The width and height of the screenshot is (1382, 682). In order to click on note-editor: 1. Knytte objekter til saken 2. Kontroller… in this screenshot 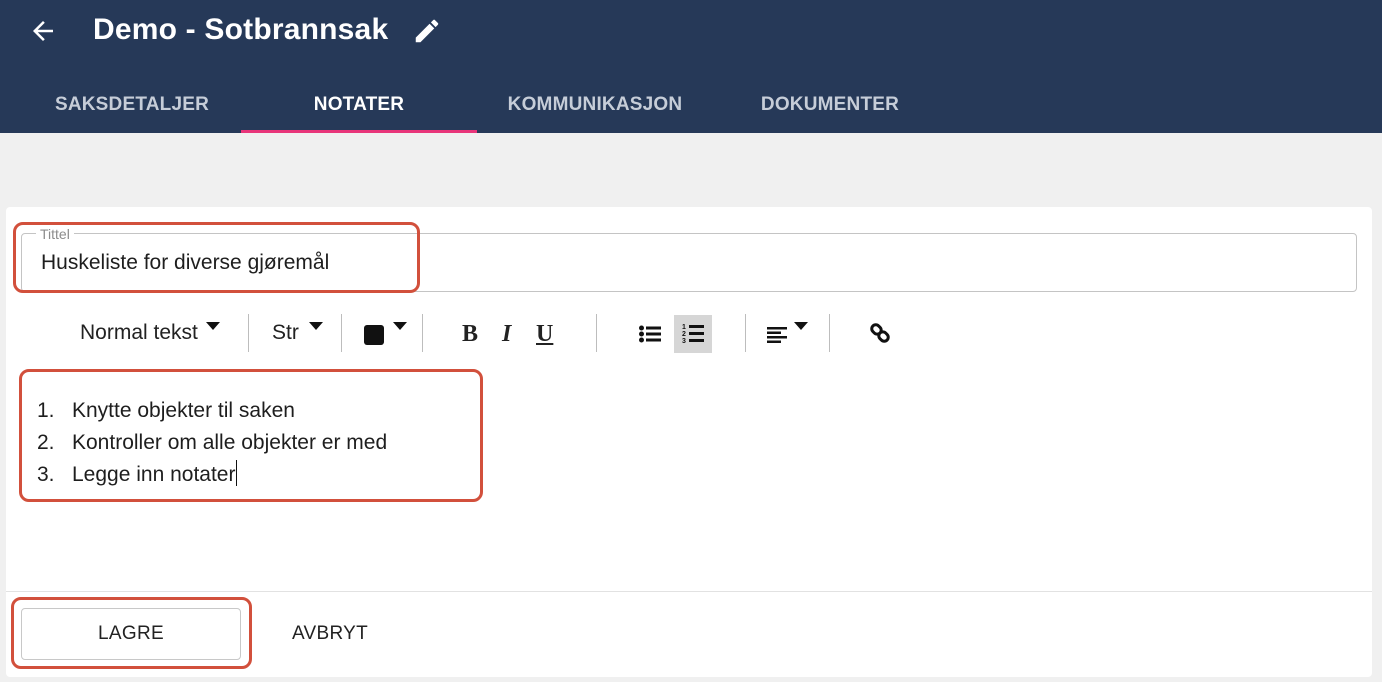, I will do `click(212, 443)`.